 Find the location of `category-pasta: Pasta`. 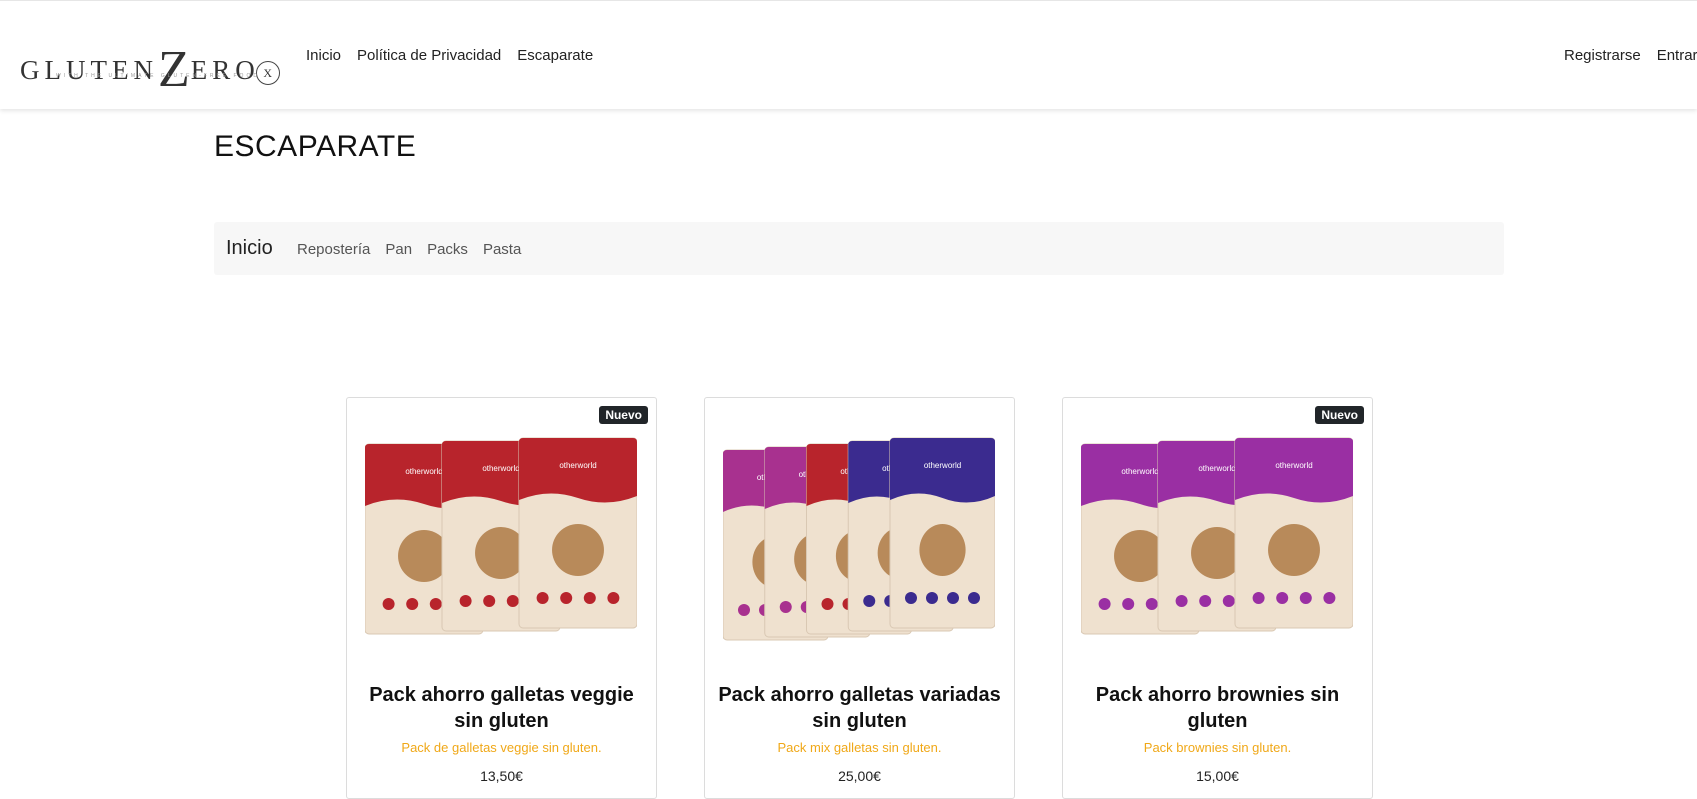

category-pasta: Pasta is located at coordinates (502, 249).